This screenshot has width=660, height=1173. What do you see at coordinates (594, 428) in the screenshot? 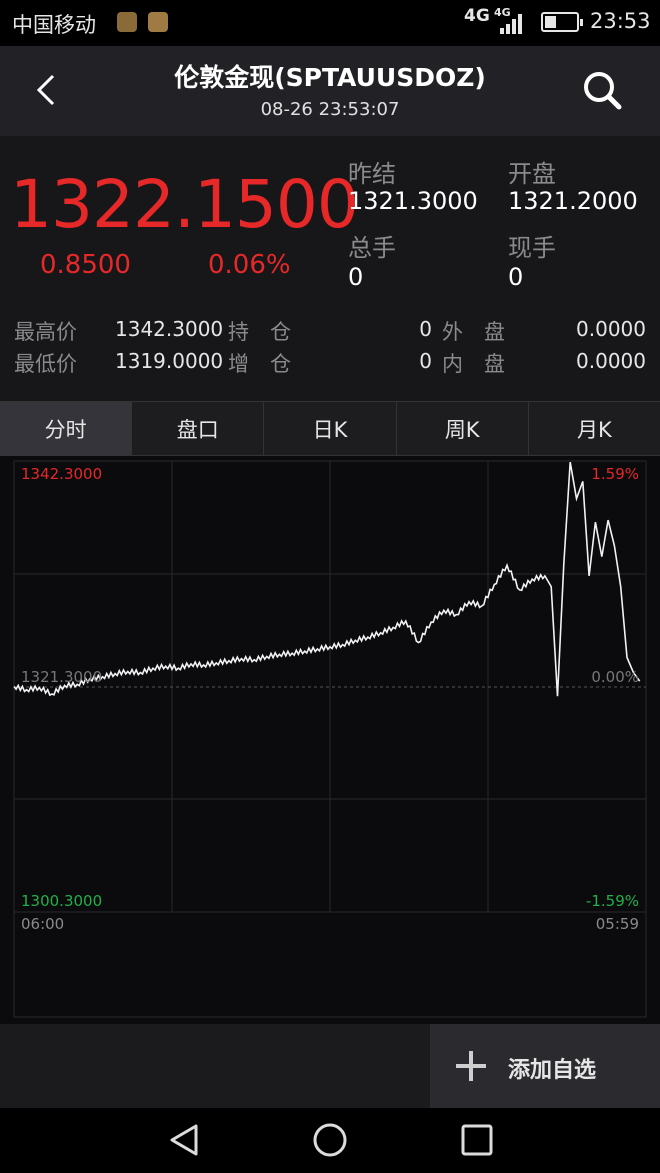
I see `tab-monthly-k: 月K` at bounding box center [594, 428].